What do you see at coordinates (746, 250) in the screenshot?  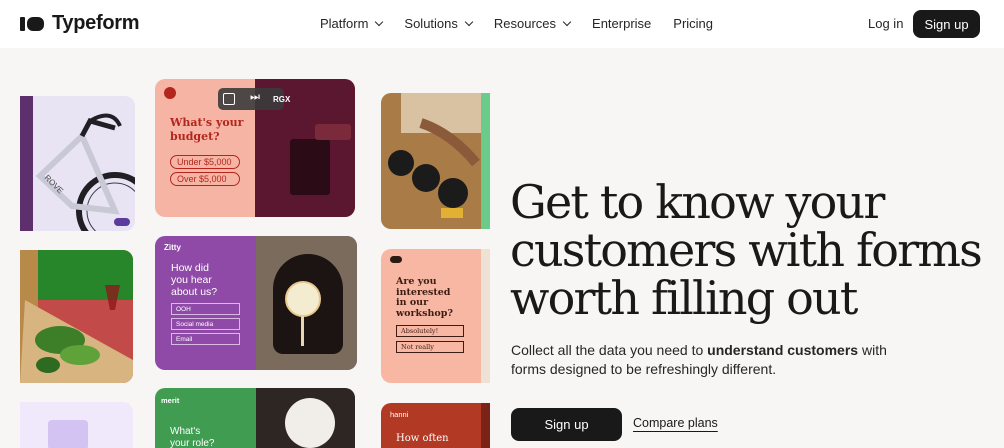 I see `headline-line-2: customers with forms` at bounding box center [746, 250].